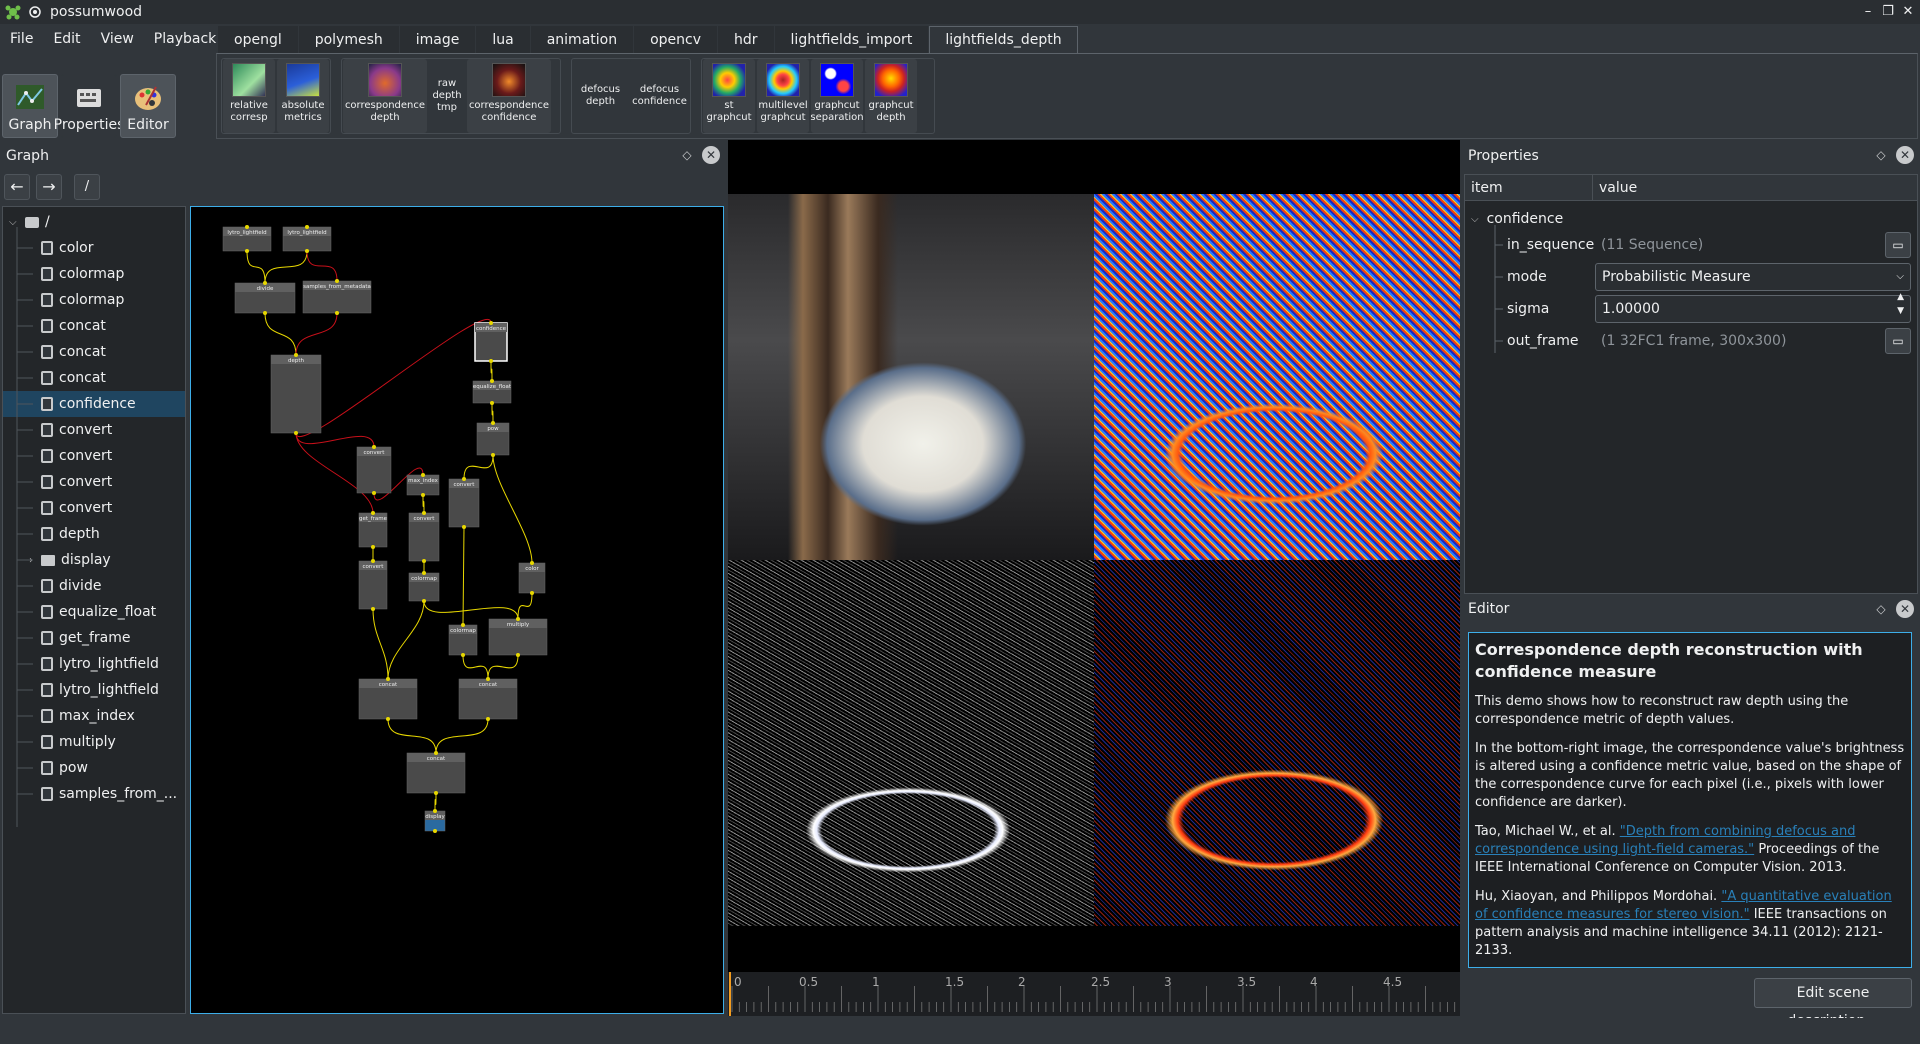 The width and height of the screenshot is (1920, 1044). I want to click on node-color: color, so click(532, 578).